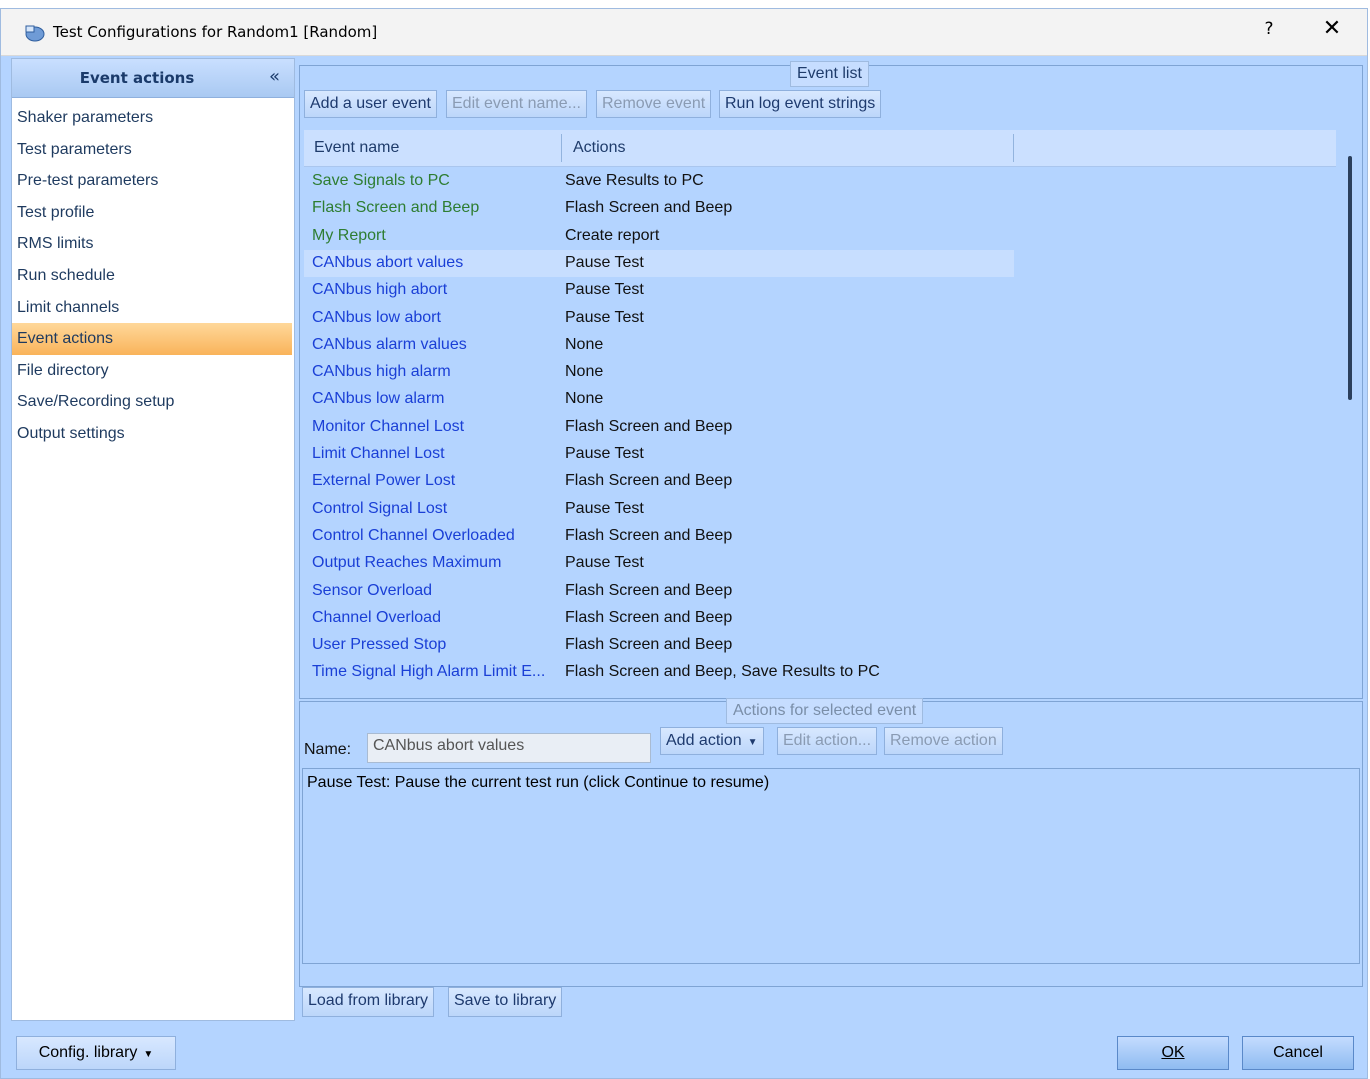 This screenshot has width=1370, height=1079. I want to click on ok-button: OK, so click(1173, 1053).